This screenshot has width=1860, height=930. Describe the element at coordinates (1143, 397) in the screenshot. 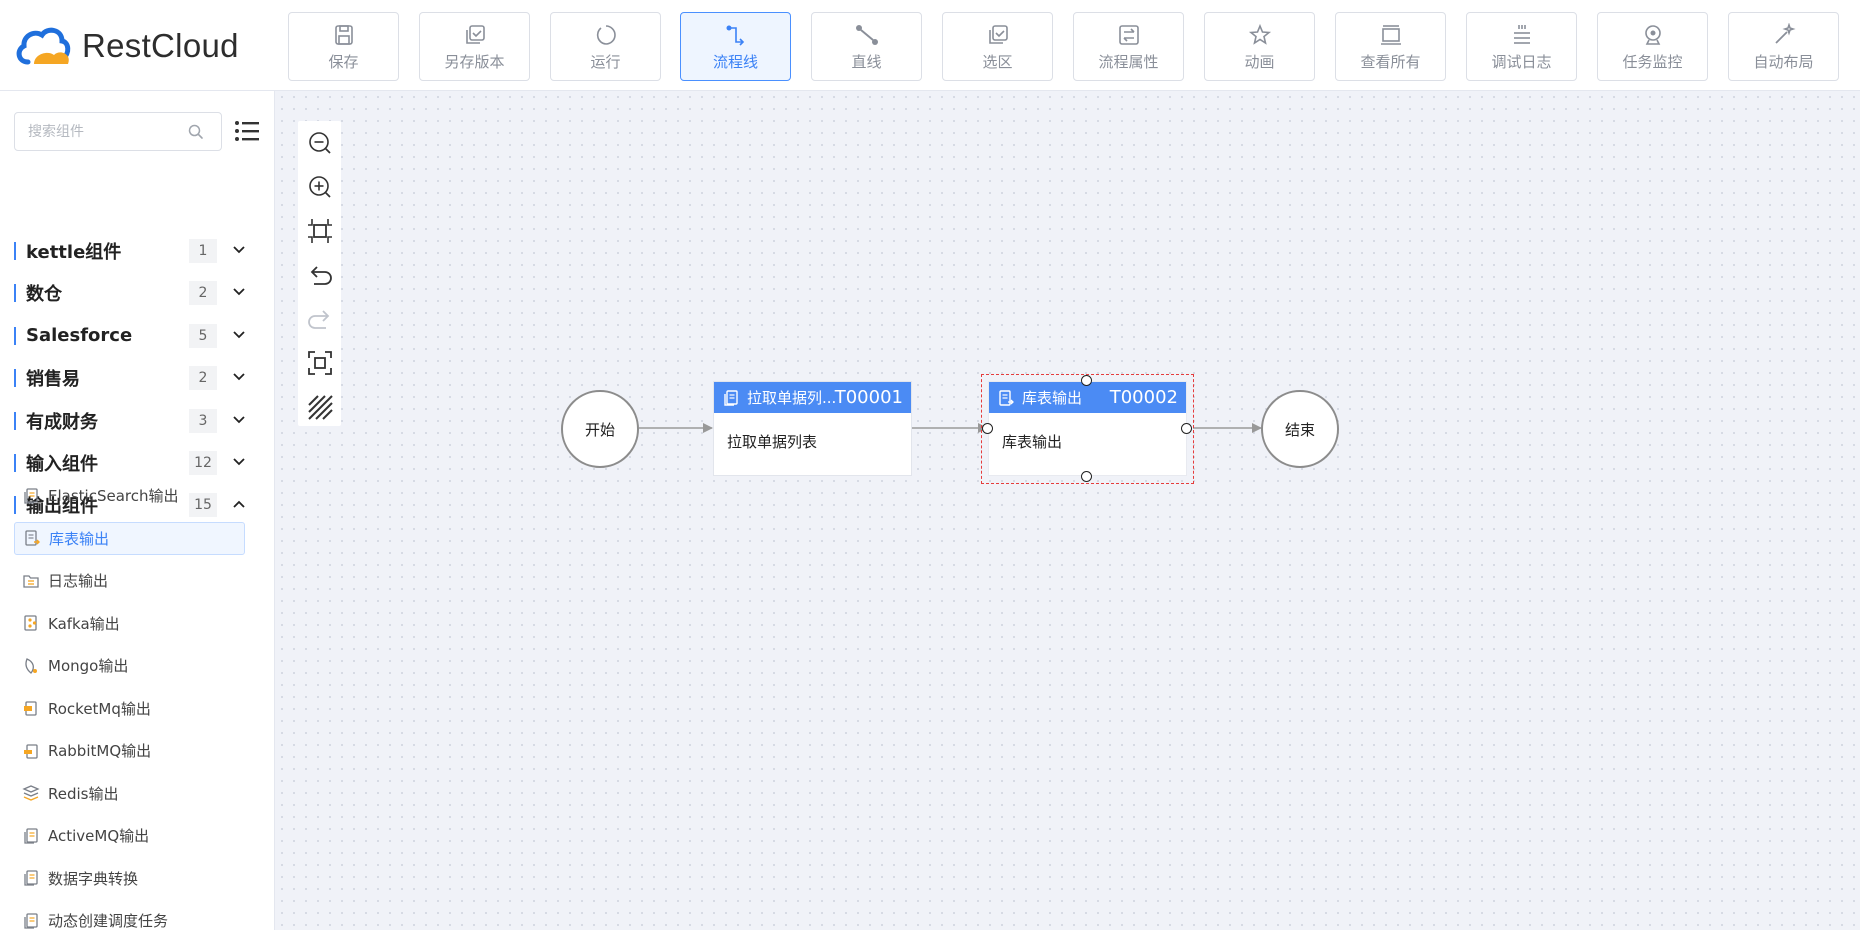

I see `task-node-code: T00002` at that location.